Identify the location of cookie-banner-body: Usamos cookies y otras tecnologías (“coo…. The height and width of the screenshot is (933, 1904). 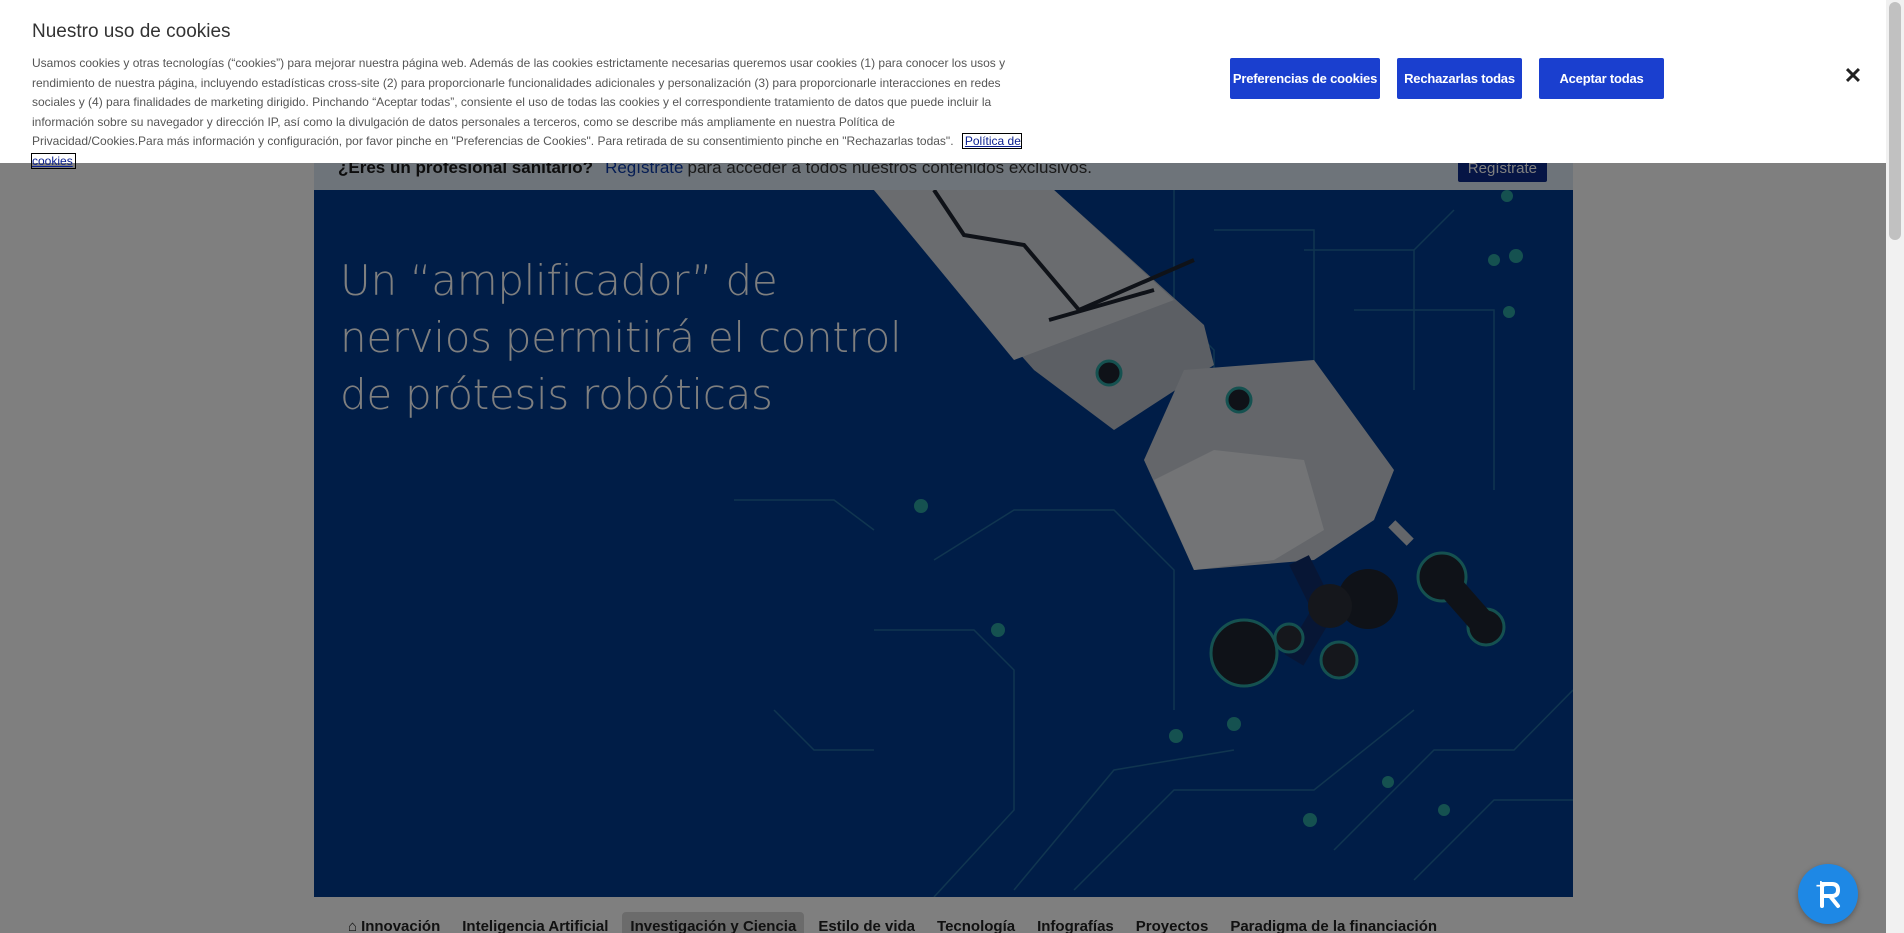
(519, 102).